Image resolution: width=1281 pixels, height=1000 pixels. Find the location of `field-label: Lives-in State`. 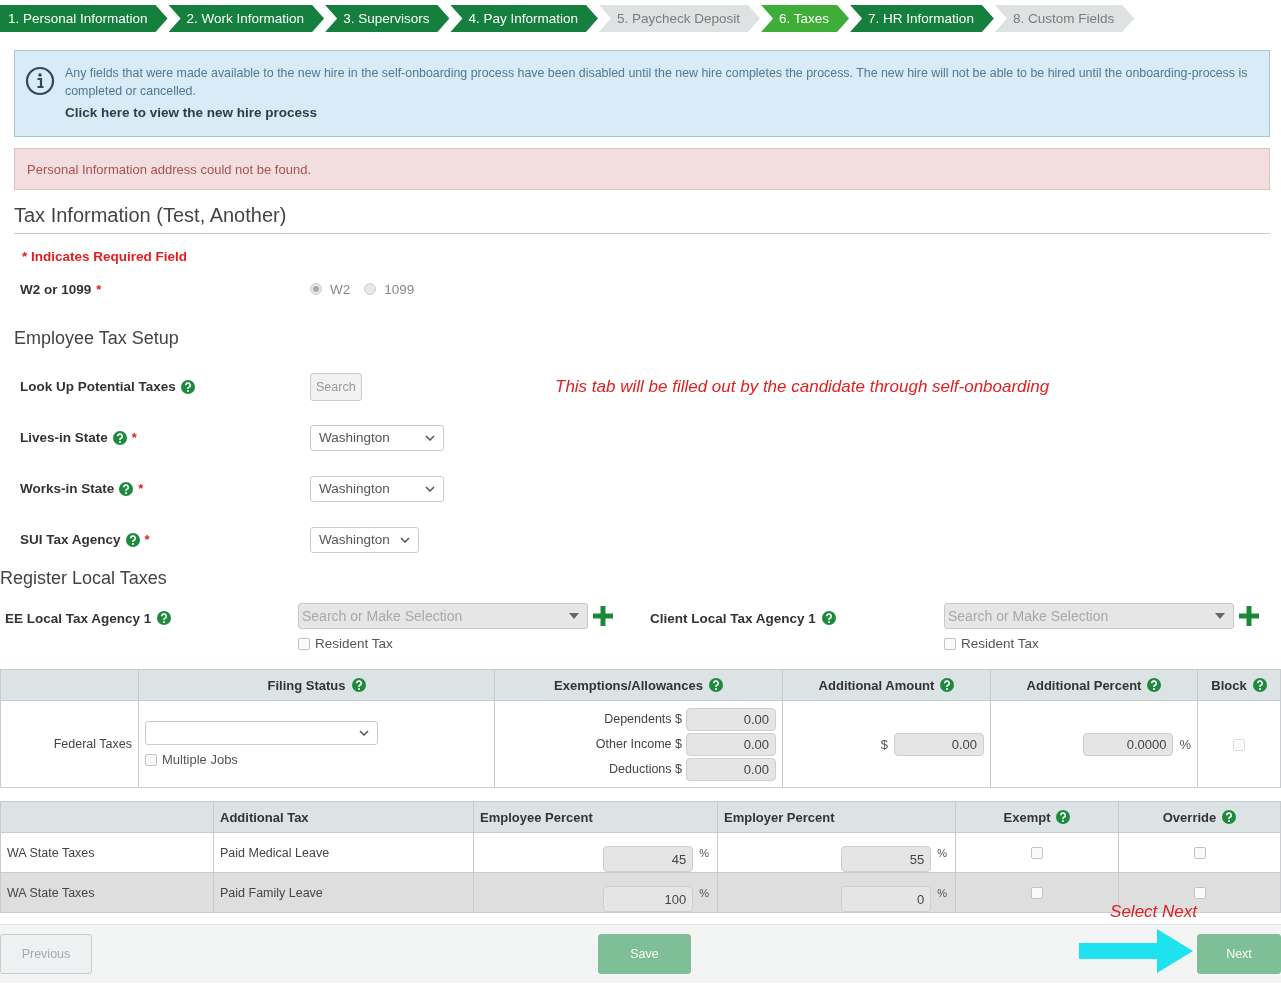

field-label: Lives-in State is located at coordinates (64, 437).